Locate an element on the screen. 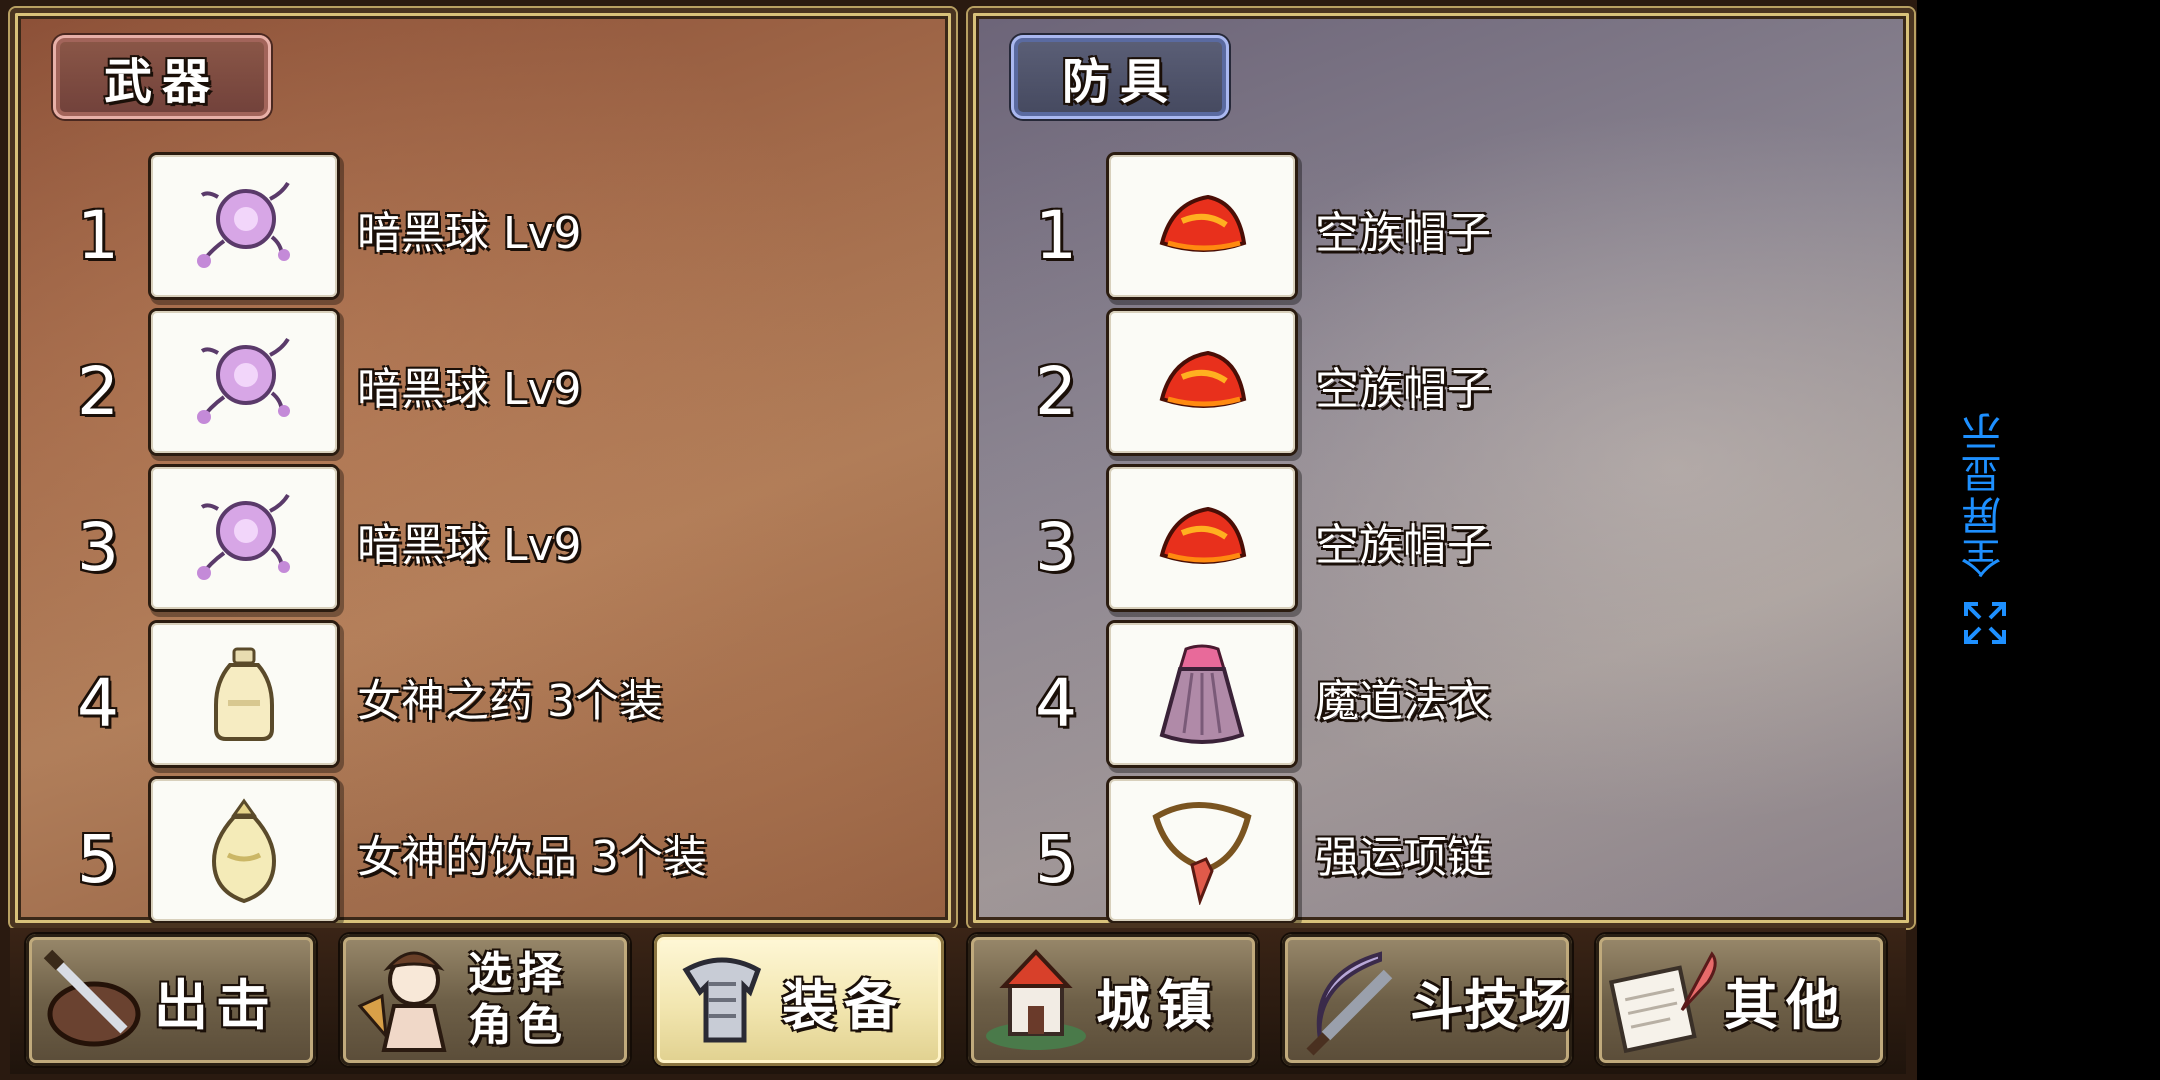  character-icon is located at coordinates (402, 1001).